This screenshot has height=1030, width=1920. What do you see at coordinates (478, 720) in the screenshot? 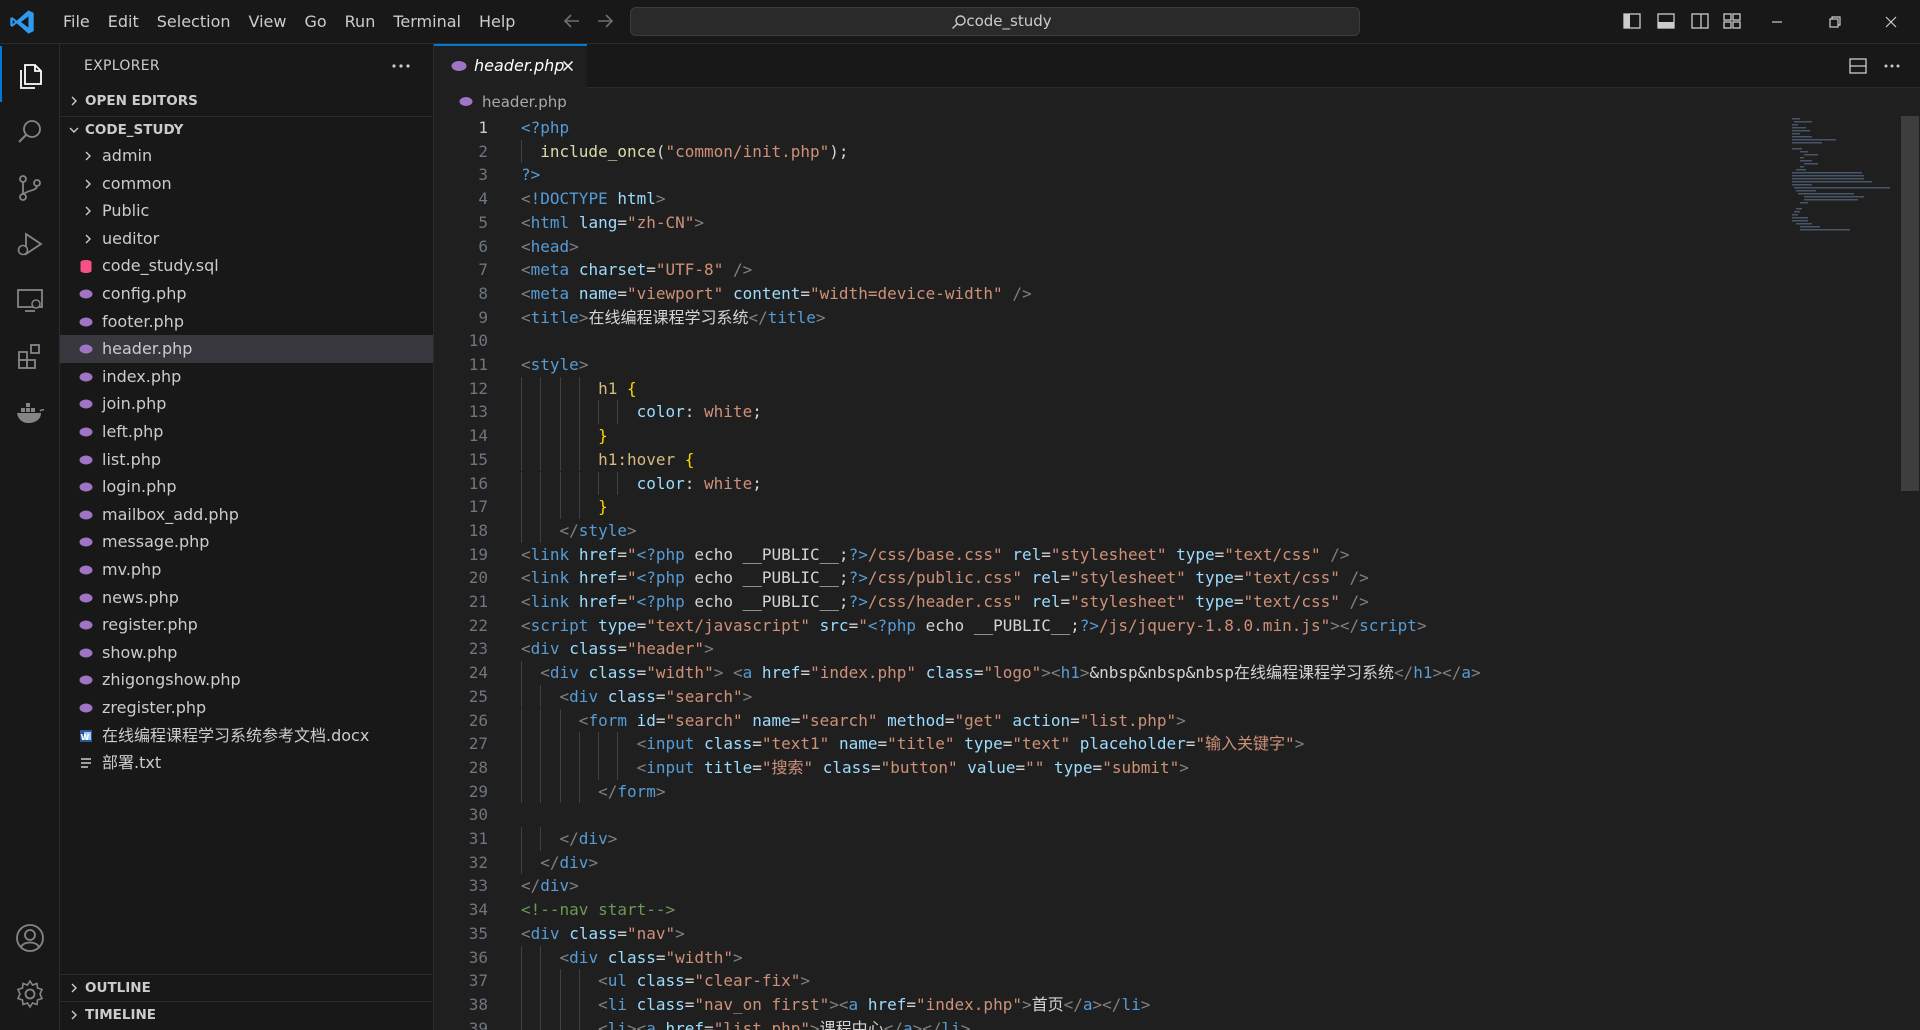
I see `line-number: 26` at bounding box center [478, 720].